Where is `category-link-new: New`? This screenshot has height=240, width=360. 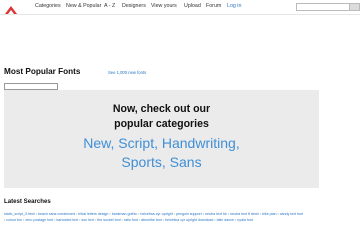
category-link-new: New is located at coordinates (96, 143).